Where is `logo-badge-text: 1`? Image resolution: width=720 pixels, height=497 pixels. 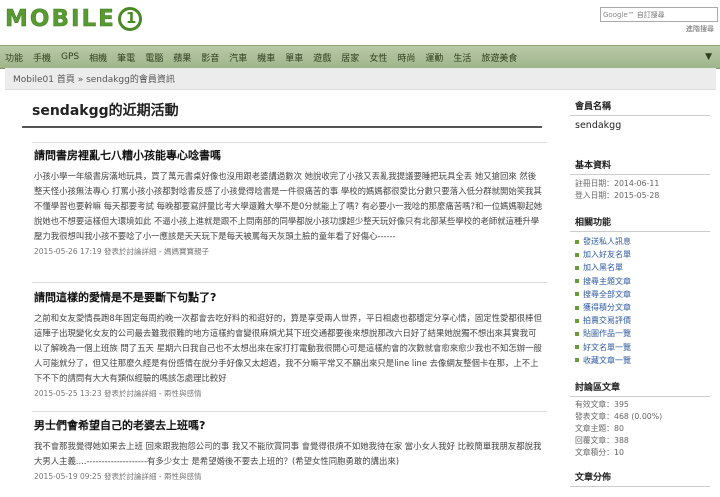
logo-badge-text: 1 is located at coordinates (131, 18).